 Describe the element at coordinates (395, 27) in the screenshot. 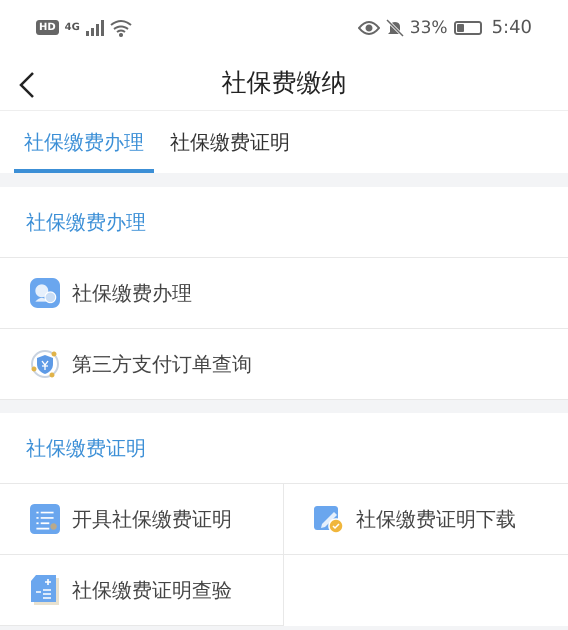

I see `bell-muted-icon` at that location.